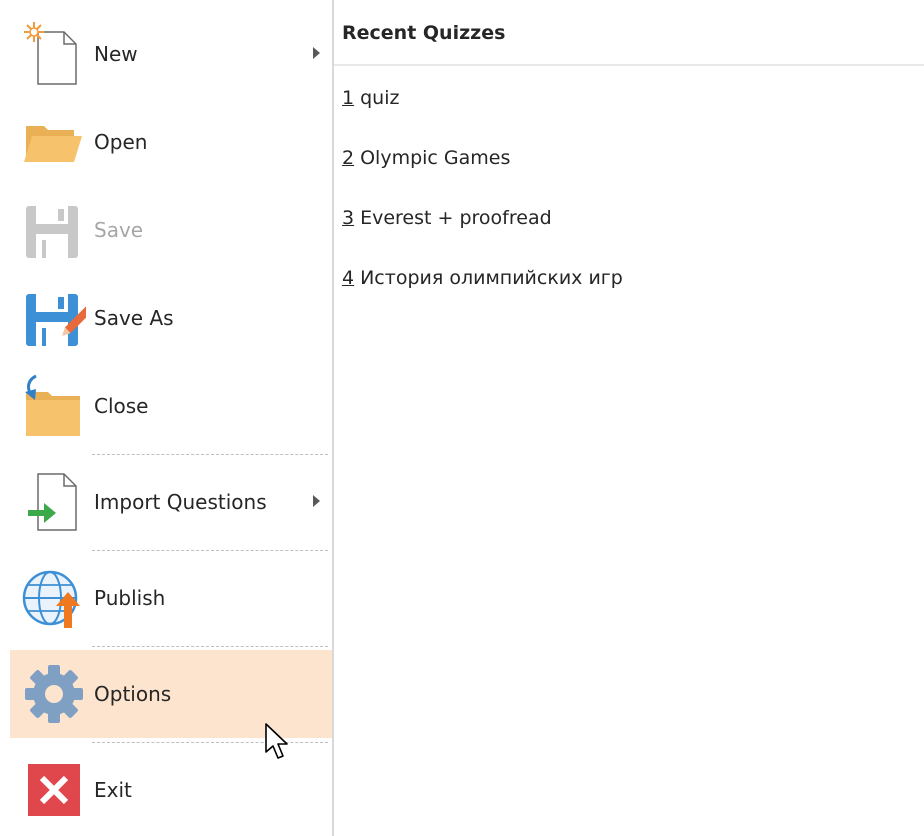  I want to click on open-folder-icon, so click(54, 142).